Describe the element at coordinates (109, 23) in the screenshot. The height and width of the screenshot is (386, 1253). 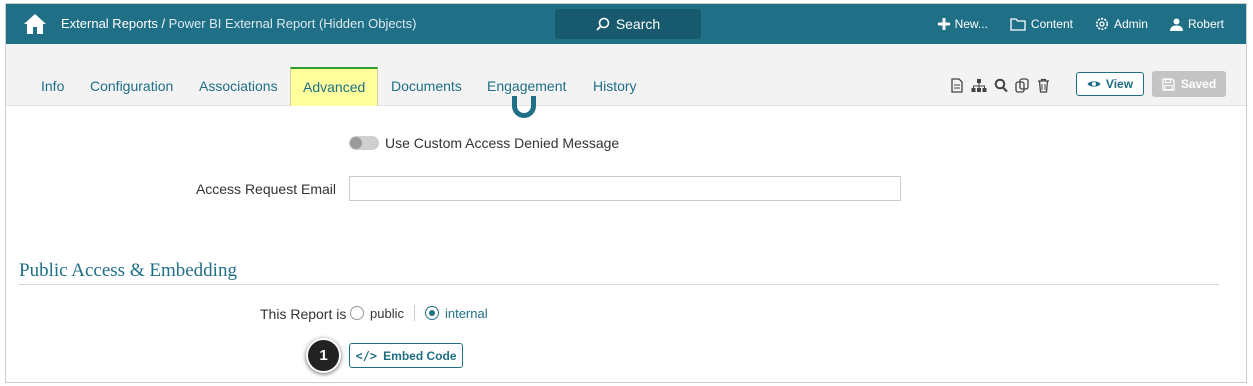
I see `breadcrumb-parent: External Reports` at that location.